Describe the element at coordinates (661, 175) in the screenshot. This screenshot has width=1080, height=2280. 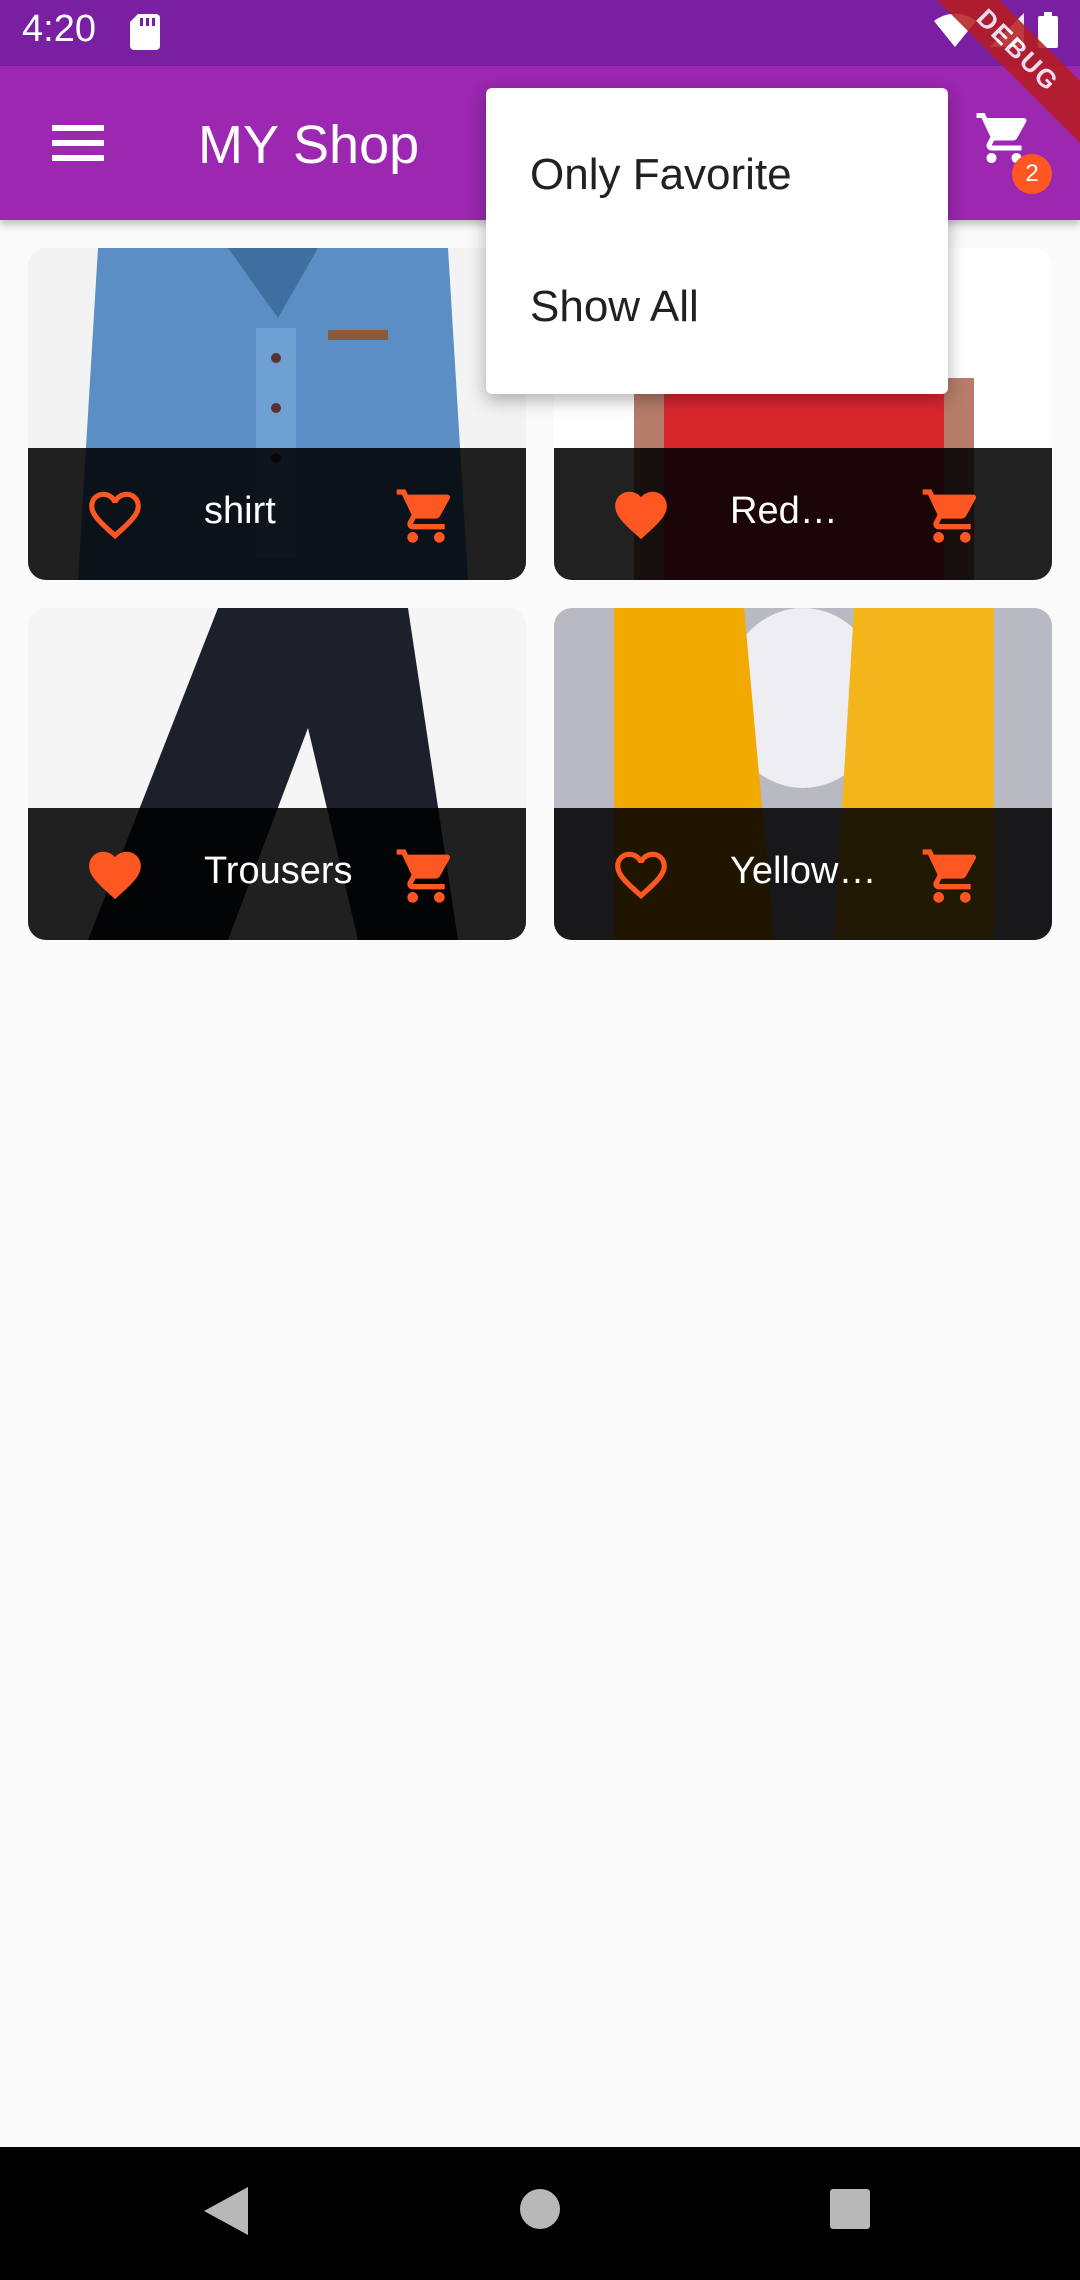
I see `menu-item-only-favorite: Only Favorite` at that location.